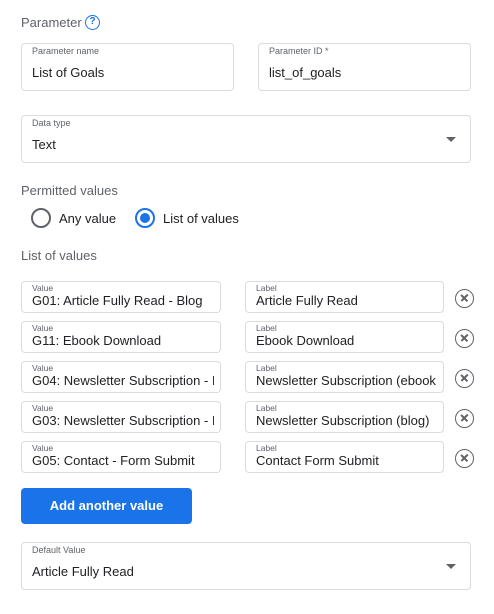 The image size is (494, 614). I want to click on data-type-label: Data type, so click(51, 123).